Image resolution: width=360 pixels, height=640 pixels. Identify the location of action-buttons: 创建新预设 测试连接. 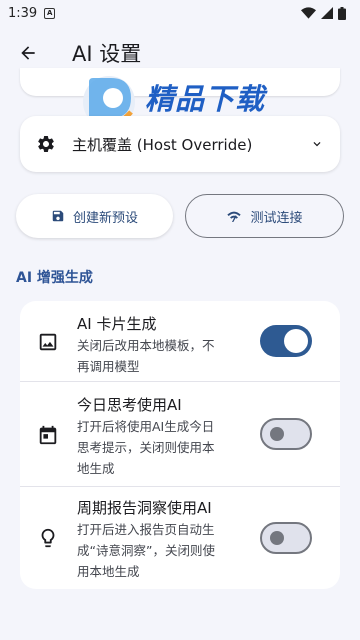
(180, 216).